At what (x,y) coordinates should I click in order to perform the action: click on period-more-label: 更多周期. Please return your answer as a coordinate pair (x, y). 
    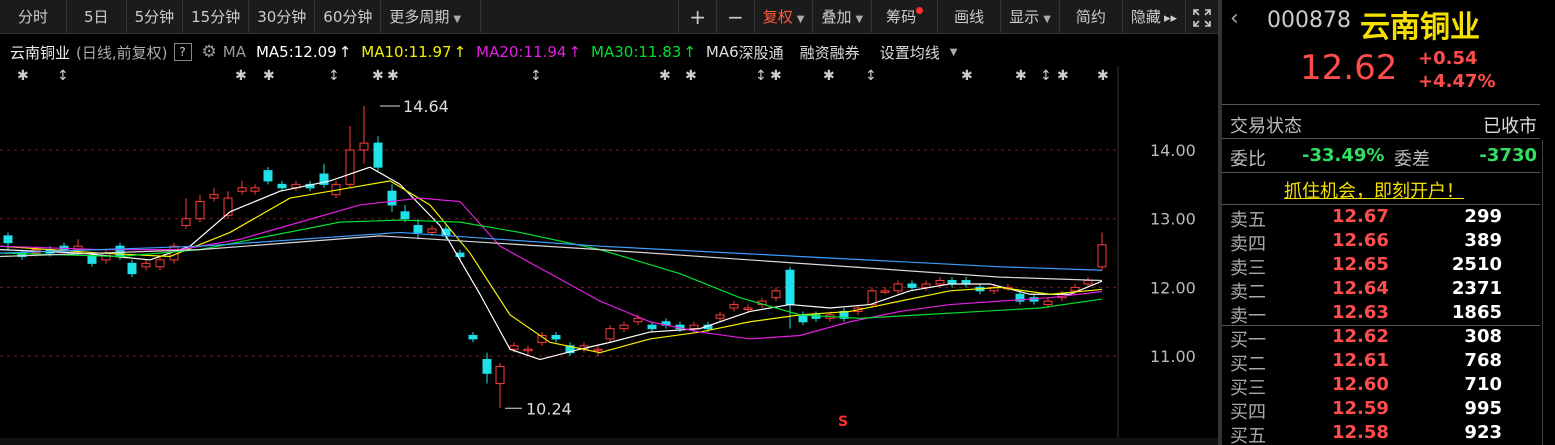
    Looking at the image, I should click on (419, 17).